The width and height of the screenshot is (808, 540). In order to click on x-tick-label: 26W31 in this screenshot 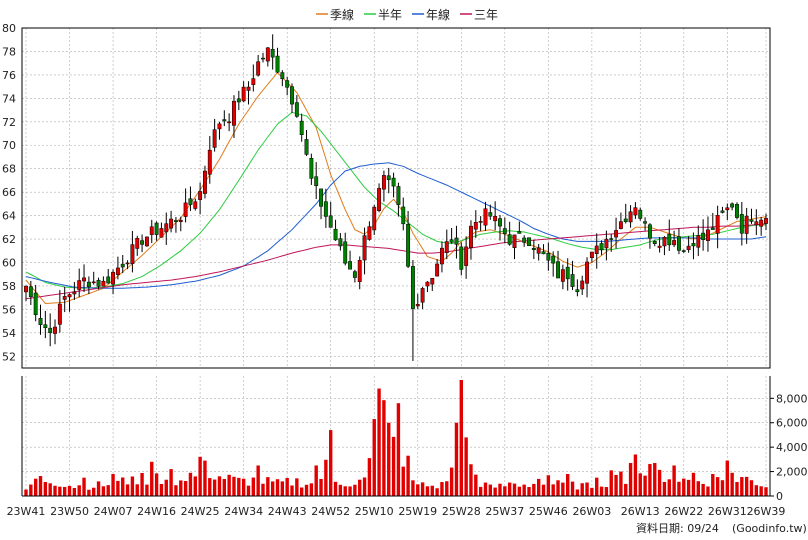, I will do `click(727, 511)`.